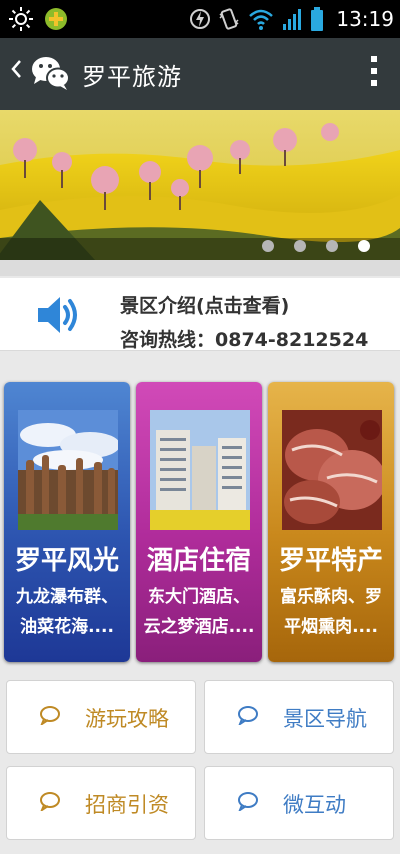 This screenshot has height=854, width=400. I want to click on wechat-icon, so click(51, 75).